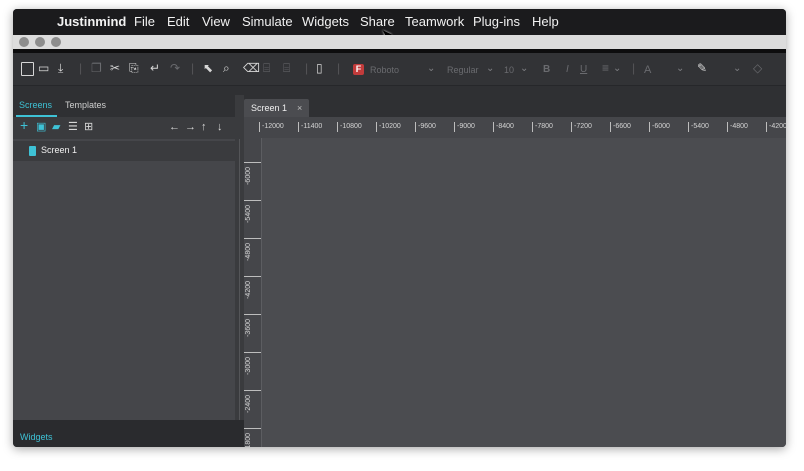 This screenshot has height=471, width=804. Describe the element at coordinates (757, 68) in the screenshot. I see `fill-drop-icon: ◇` at that location.